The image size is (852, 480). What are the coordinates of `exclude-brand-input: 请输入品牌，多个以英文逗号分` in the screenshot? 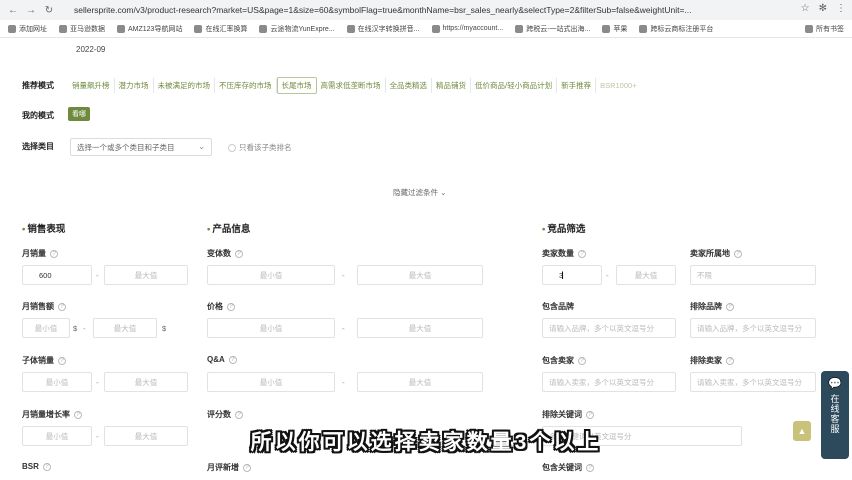 It's located at (753, 328).